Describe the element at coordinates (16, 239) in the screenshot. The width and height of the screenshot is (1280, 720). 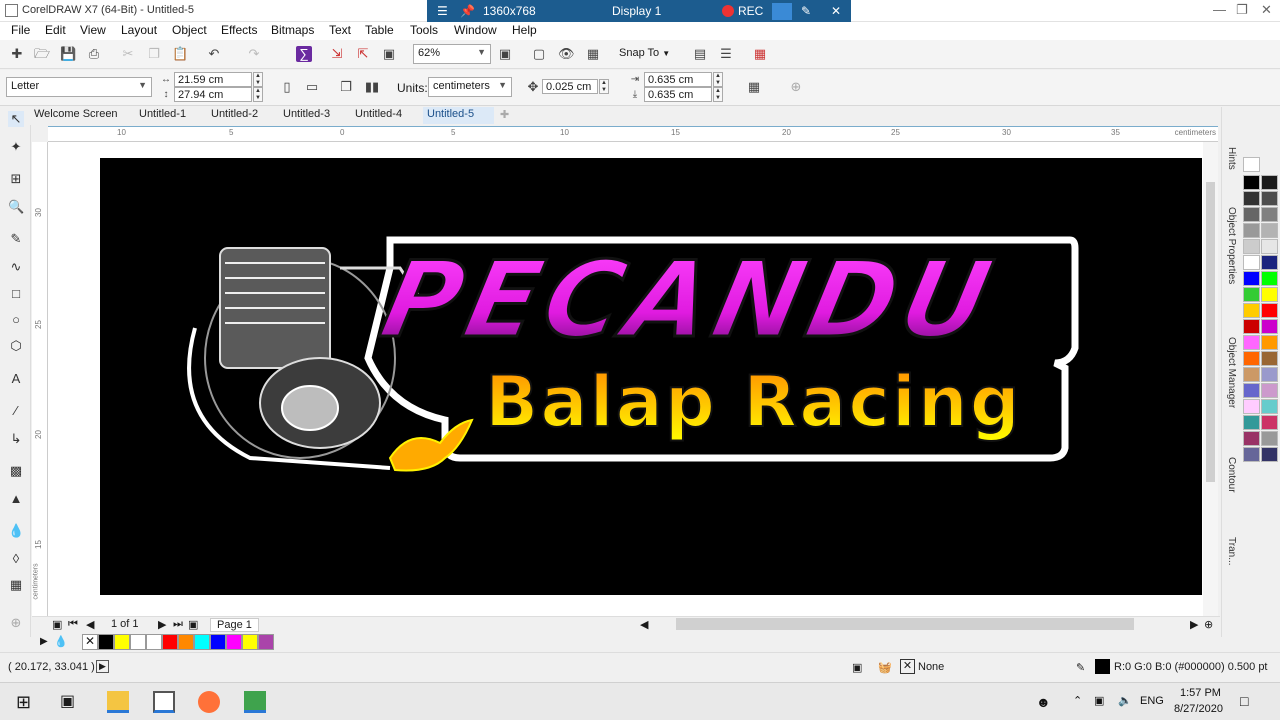
I see `freehand-tool-icon: ✎` at that location.